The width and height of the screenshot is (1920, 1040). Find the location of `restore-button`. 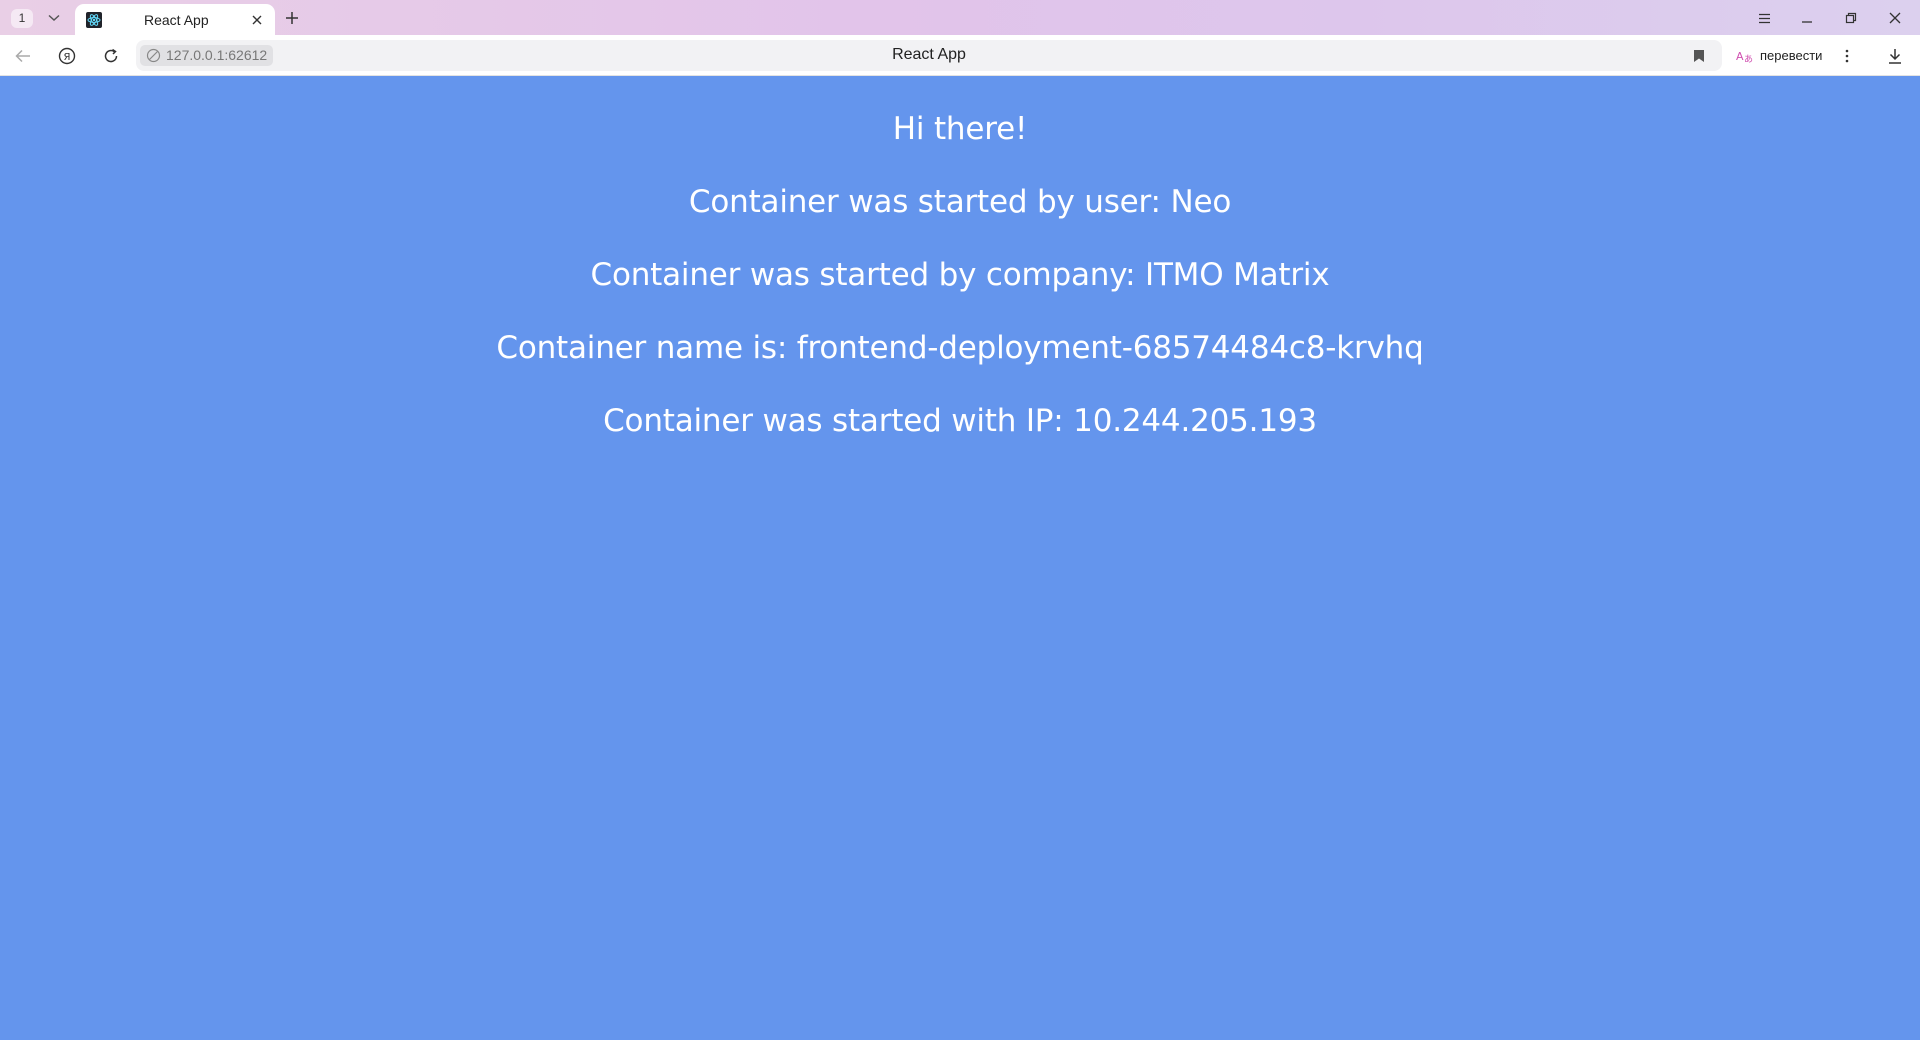

restore-button is located at coordinates (1851, 18).